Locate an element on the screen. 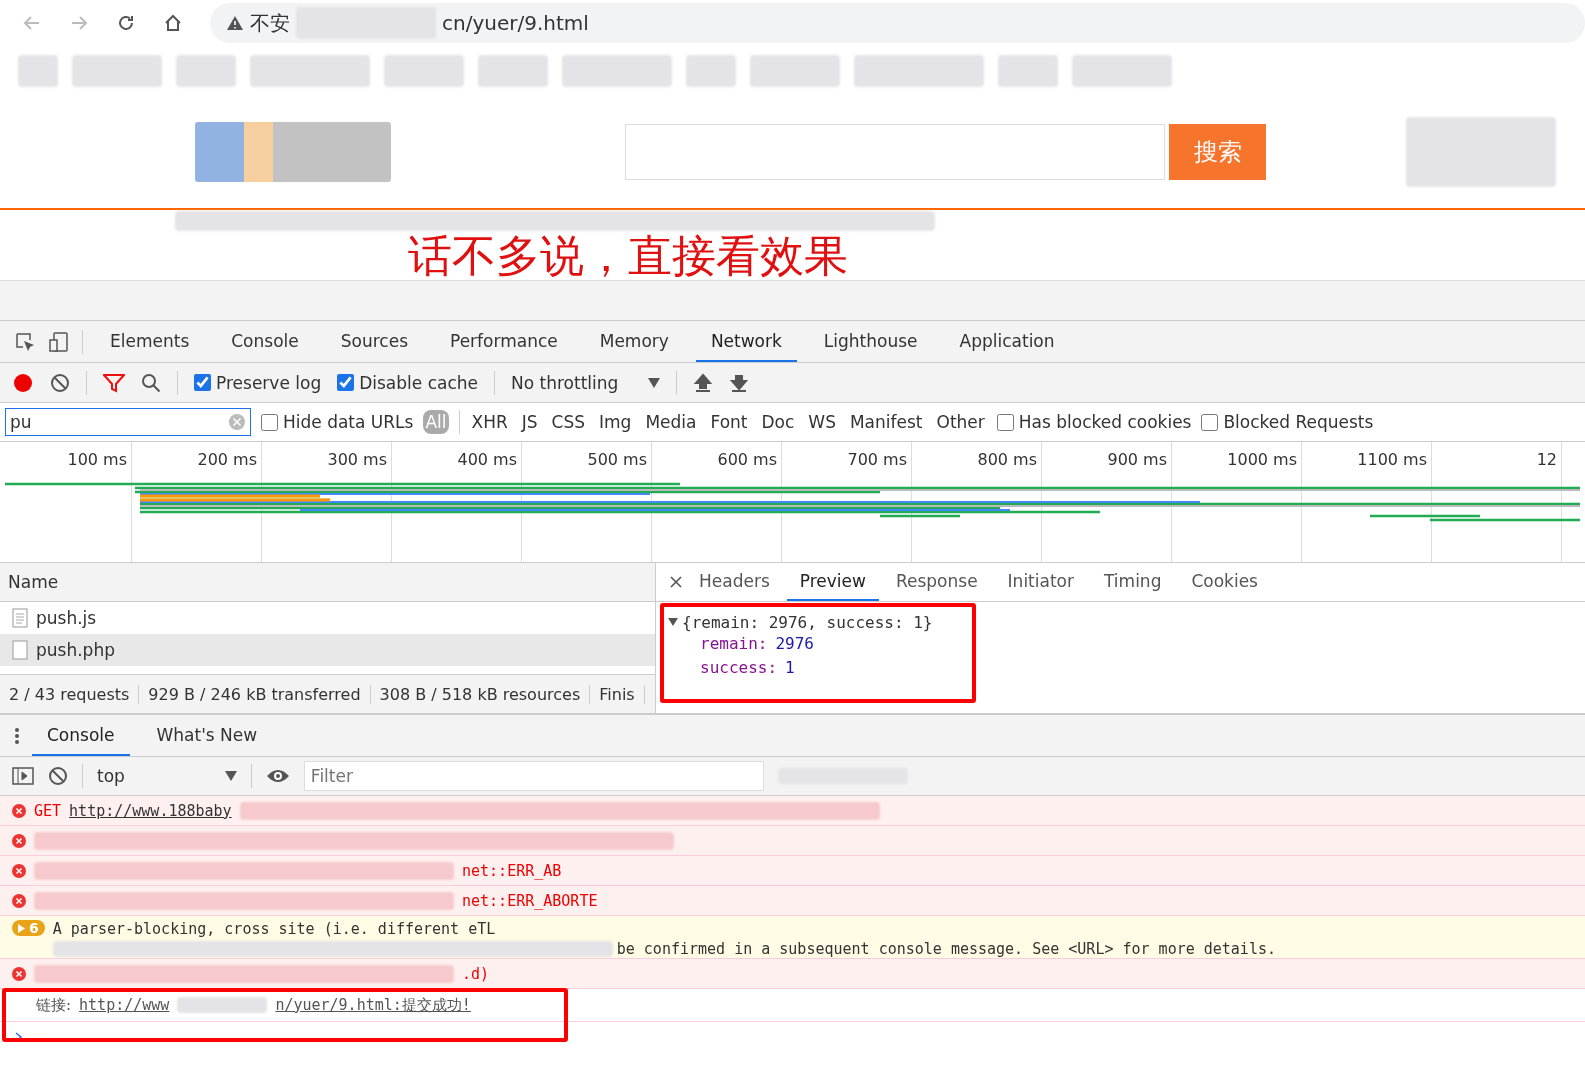 The width and height of the screenshot is (1585, 1074). devtools-tab: Console is located at coordinates (265, 341).